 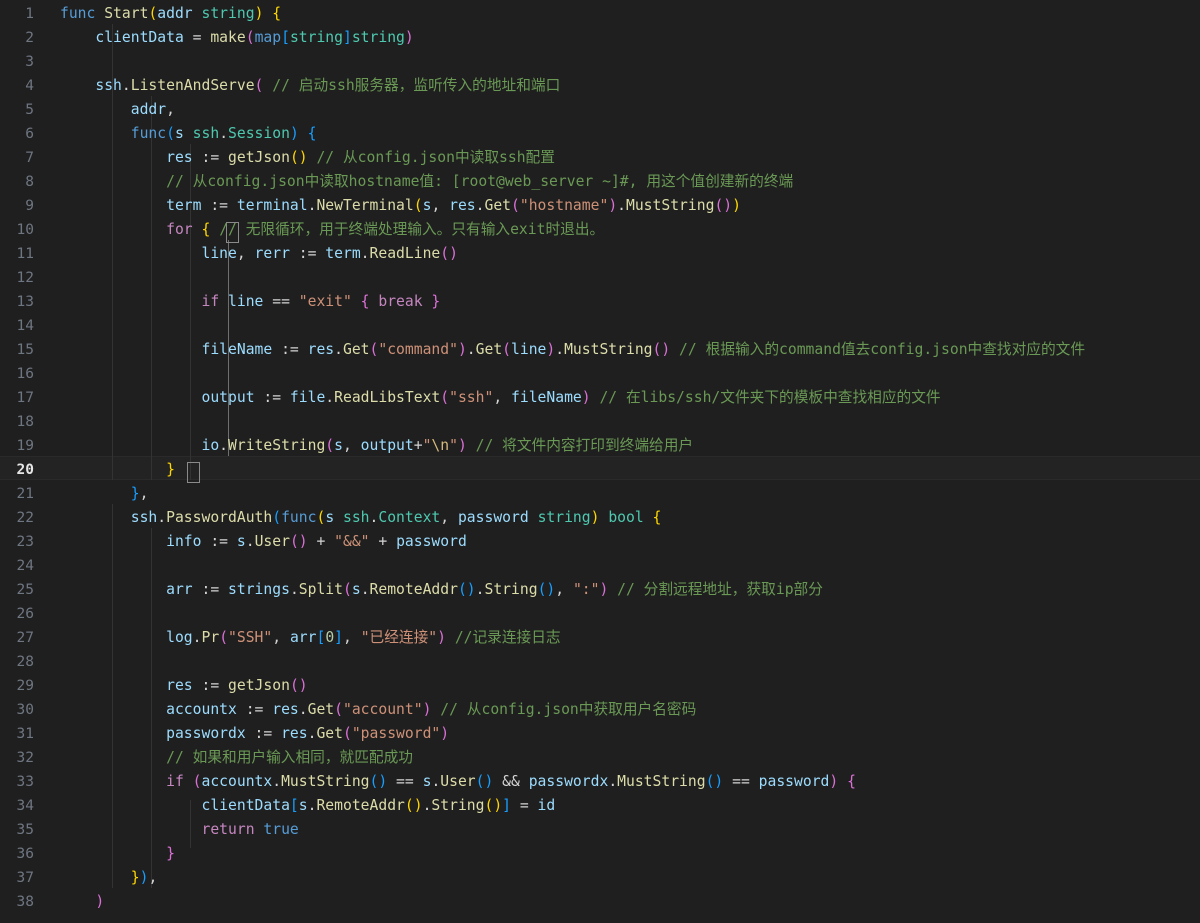 What do you see at coordinates (236, 38) in the screenshot?
I see `code-line-2: clientData = make(map[string]string)` at bounding box center [236, 38].